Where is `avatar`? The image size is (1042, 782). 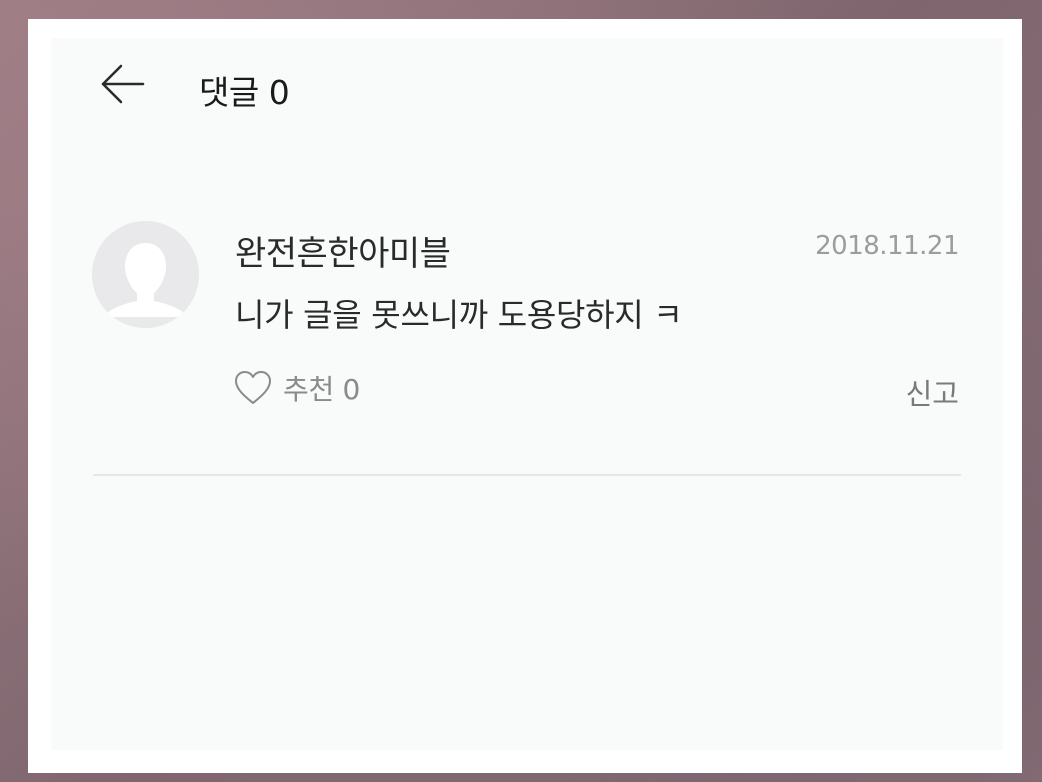 avatar is located at coordinates (145, 274).